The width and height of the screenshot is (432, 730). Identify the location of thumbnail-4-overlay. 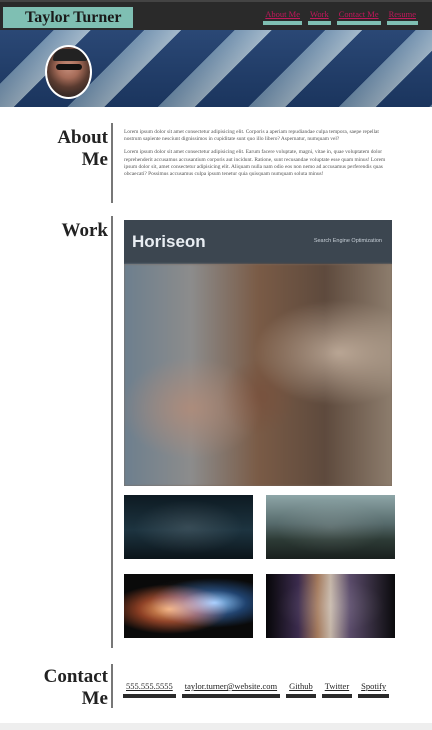
(330, 606).